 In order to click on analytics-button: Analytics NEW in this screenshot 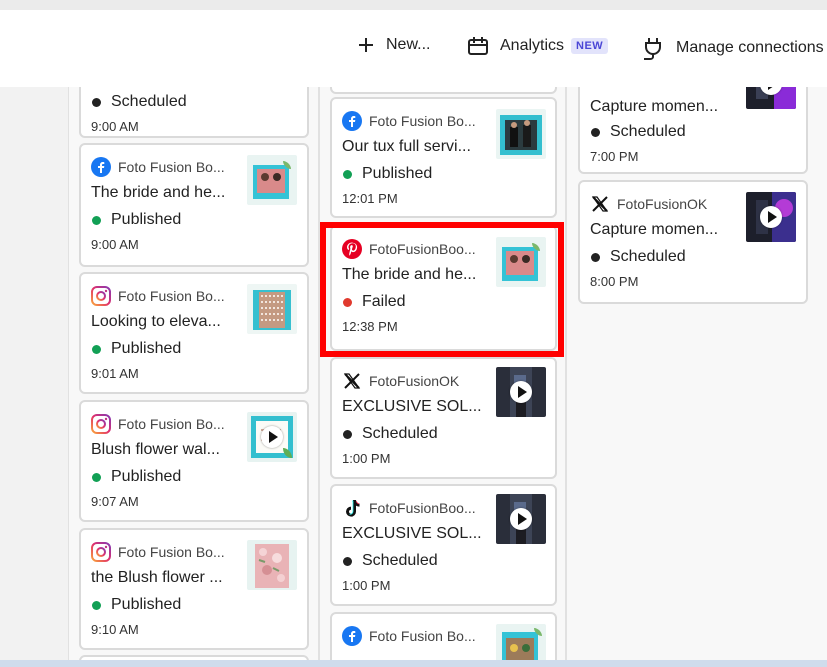, I will do `click(538, 46)`.